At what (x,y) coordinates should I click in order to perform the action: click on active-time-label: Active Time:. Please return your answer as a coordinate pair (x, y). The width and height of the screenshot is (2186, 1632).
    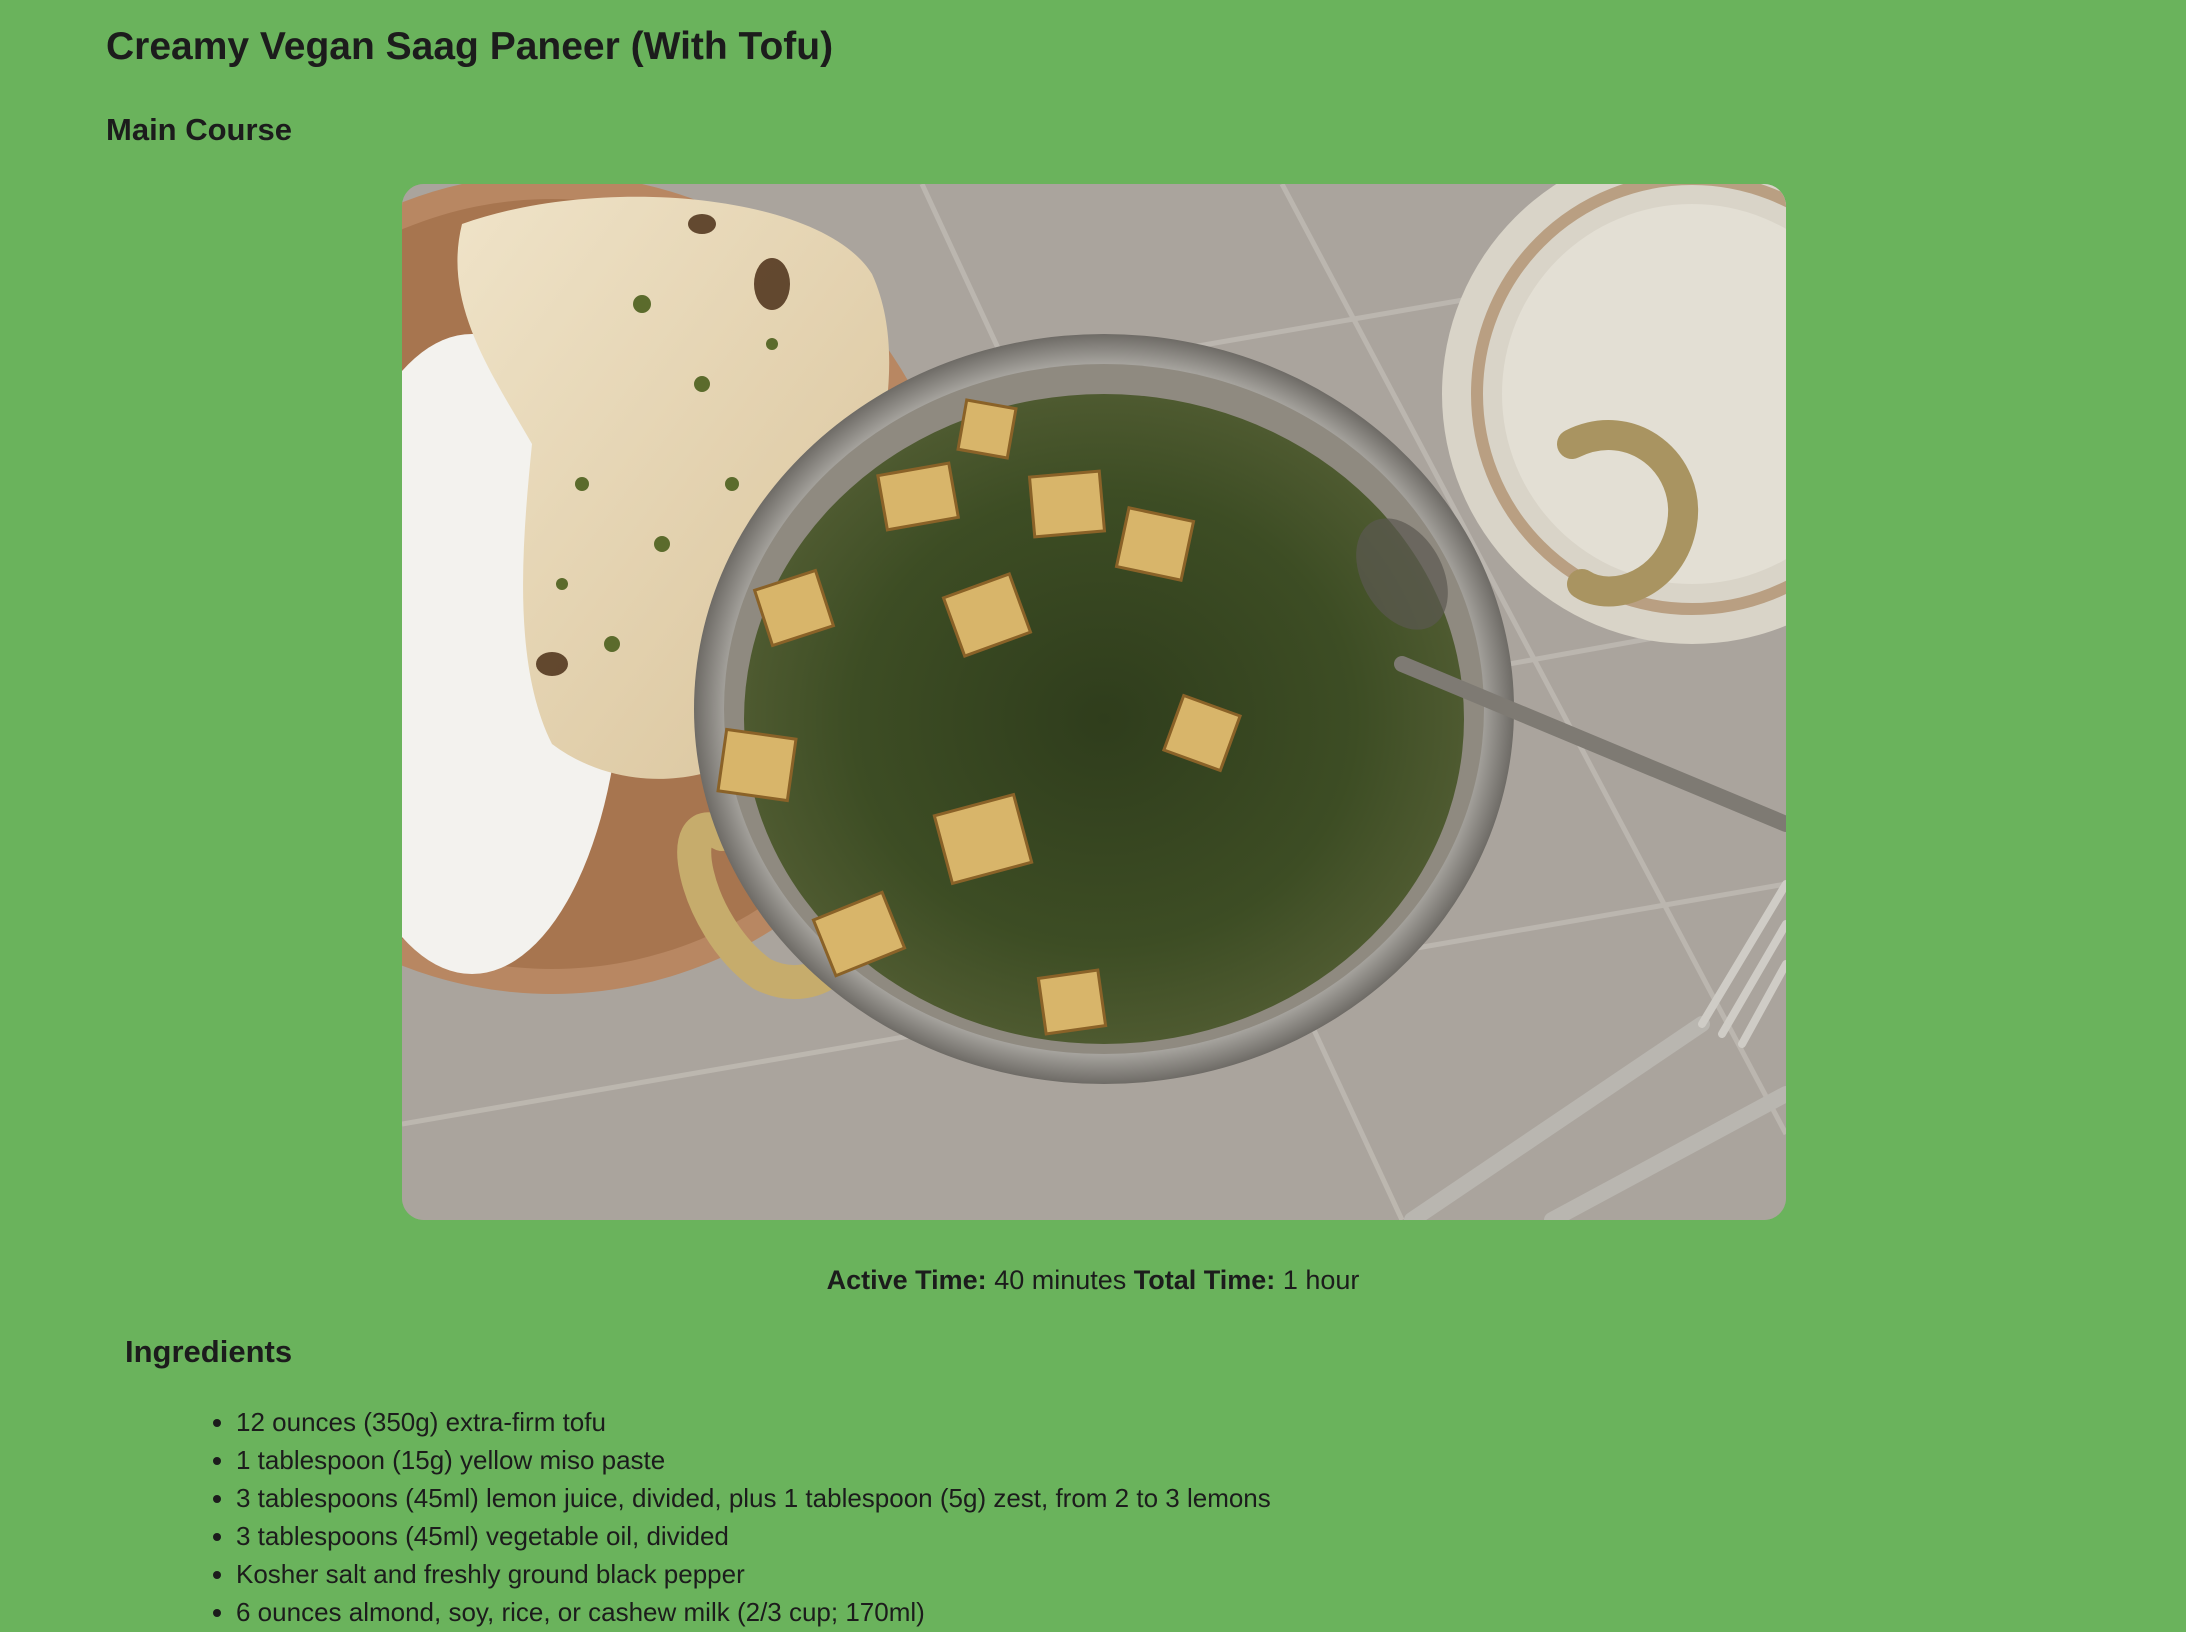
    Looking at the image, I should click on (906, 1280).